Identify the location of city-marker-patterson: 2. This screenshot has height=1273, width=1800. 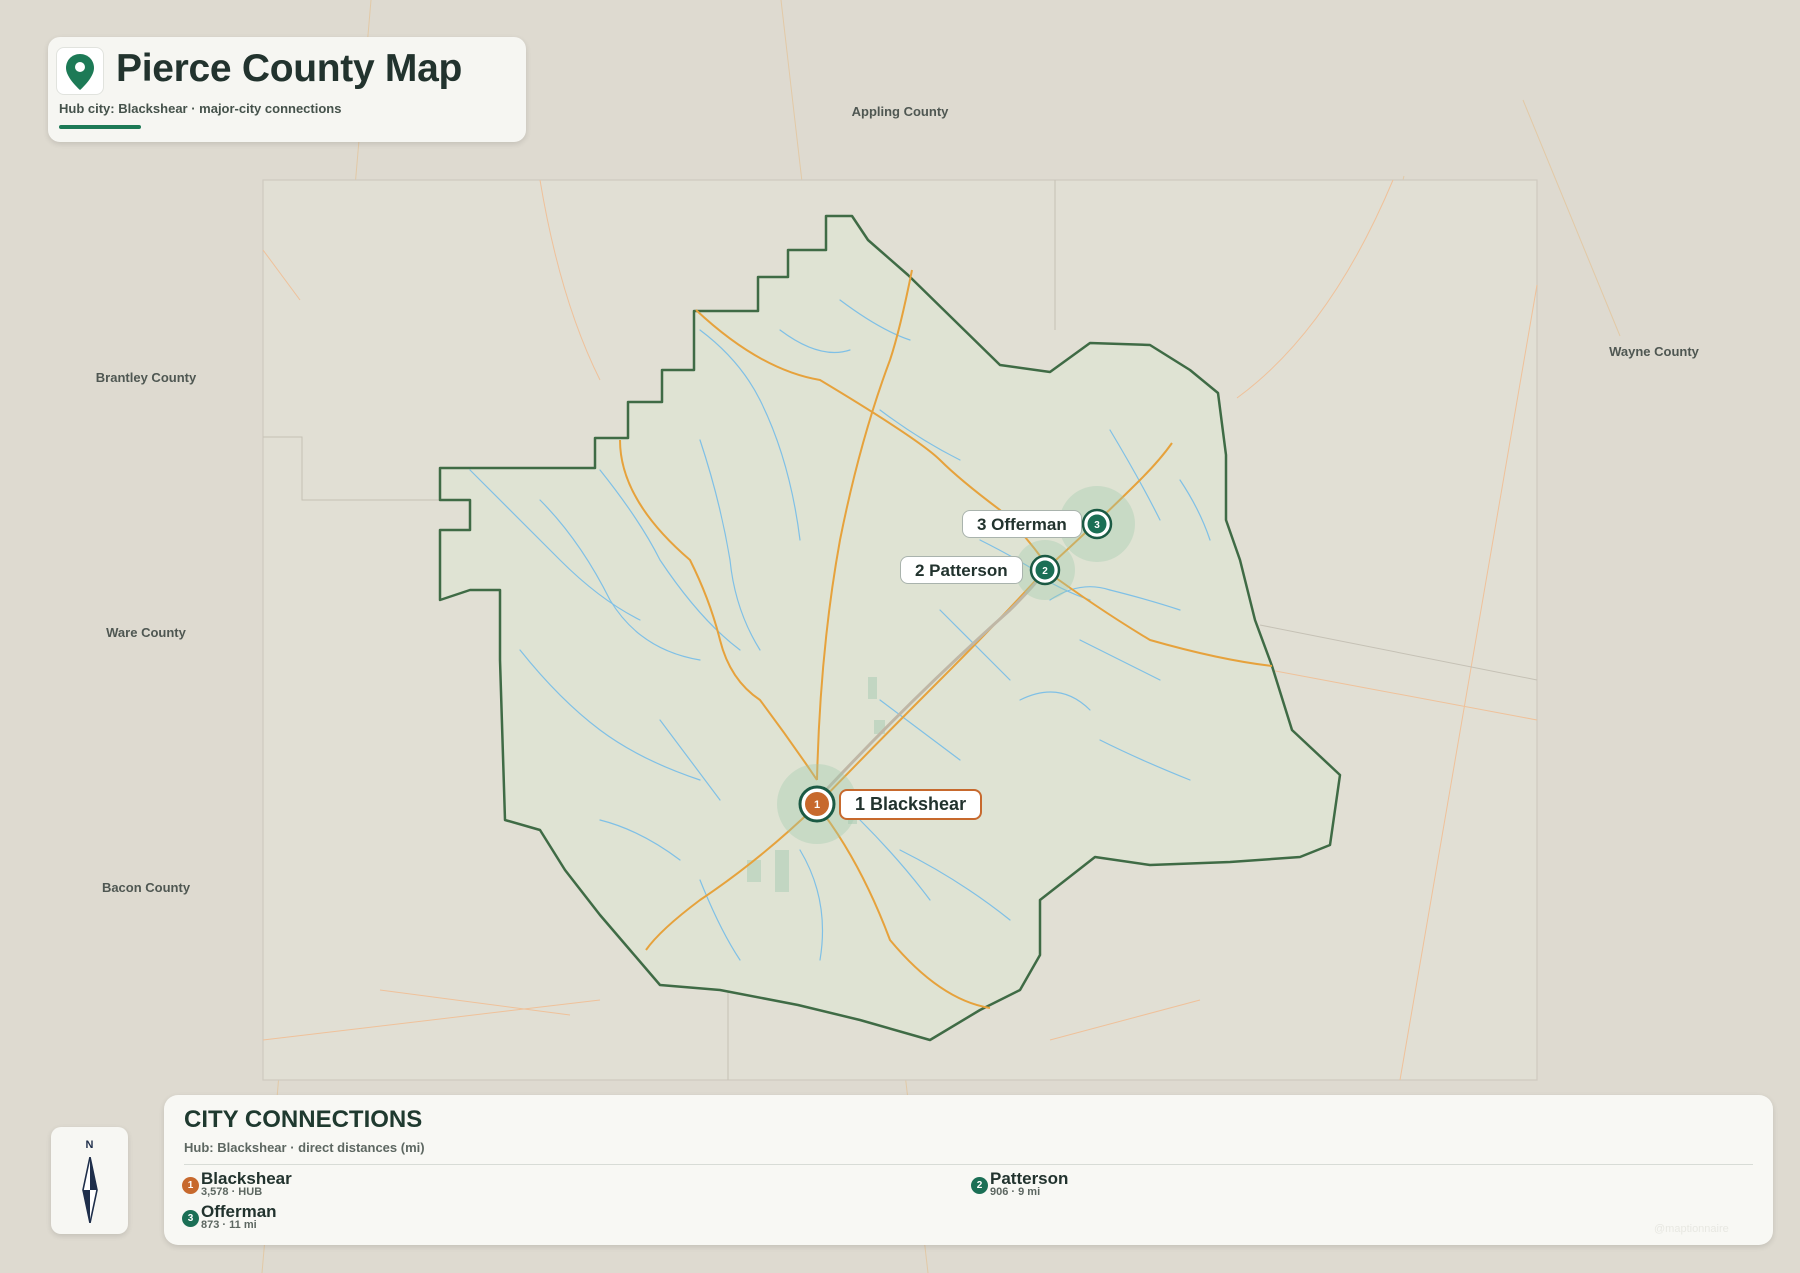
(1045, 570).